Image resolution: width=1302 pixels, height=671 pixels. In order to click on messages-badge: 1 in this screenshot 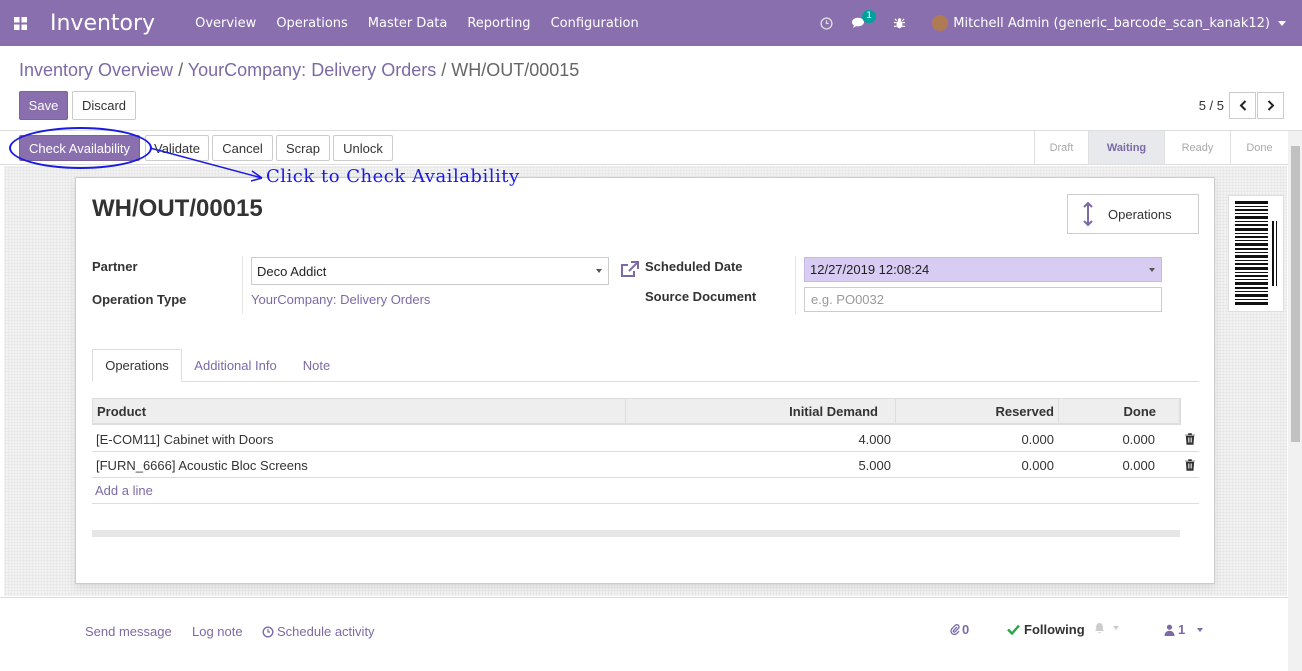, I will do `click(869, 16)`.